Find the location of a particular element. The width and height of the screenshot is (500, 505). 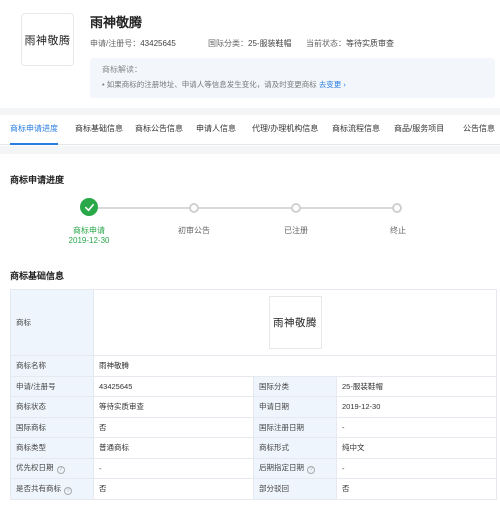

reg-number: 申请/注册号：43425645 is located at coordinates (133, 43).